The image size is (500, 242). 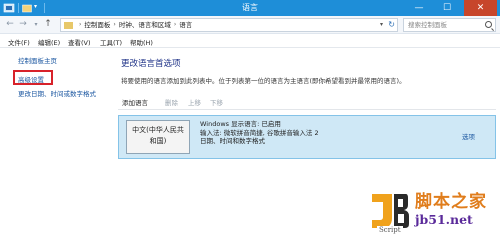 I want to click on menu-view: 查看(V), so click(x=79, y=42).